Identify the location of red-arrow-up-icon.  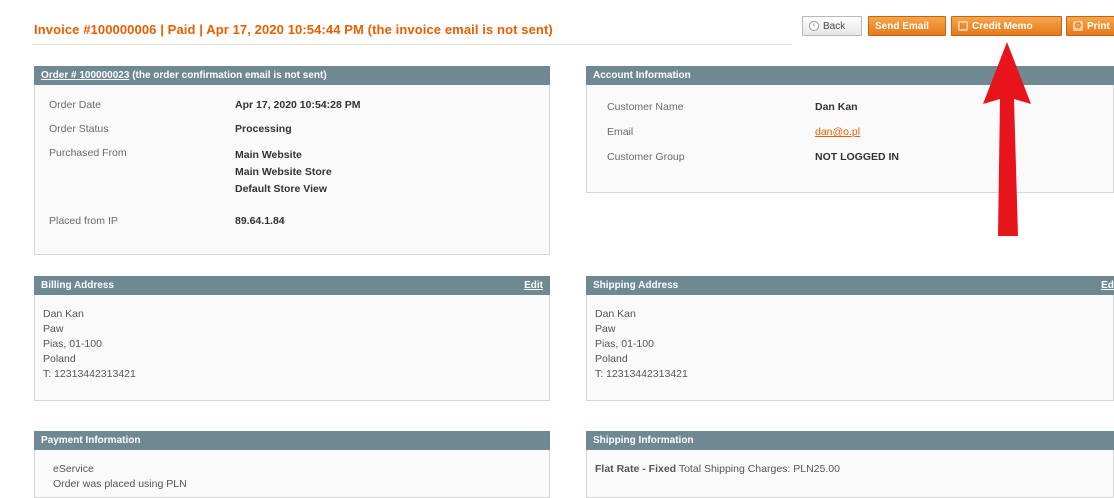
(1007, 139).